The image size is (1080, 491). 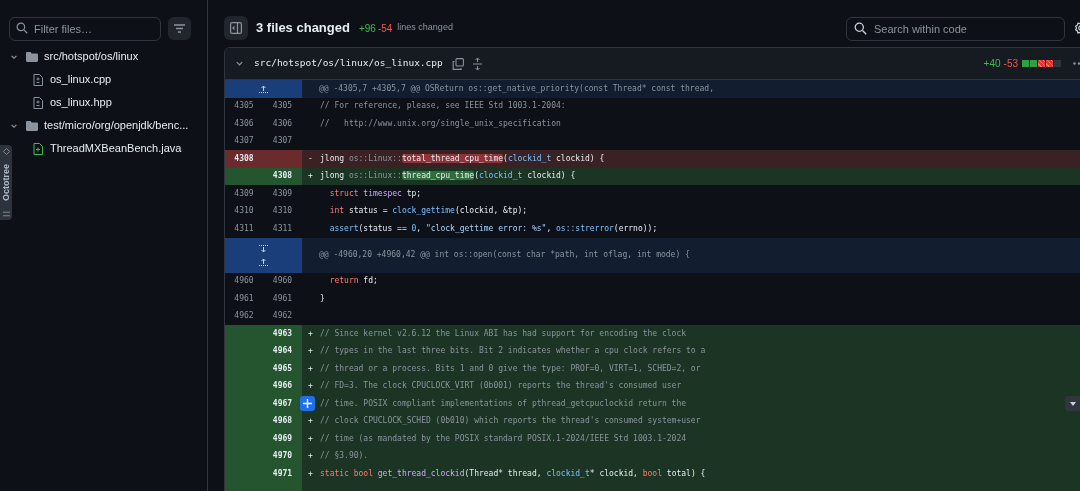 What do you see at coordinates (1010, 64) in the screenshot?
I see `deletions-count: -53` at bounding box center [1010, 64].